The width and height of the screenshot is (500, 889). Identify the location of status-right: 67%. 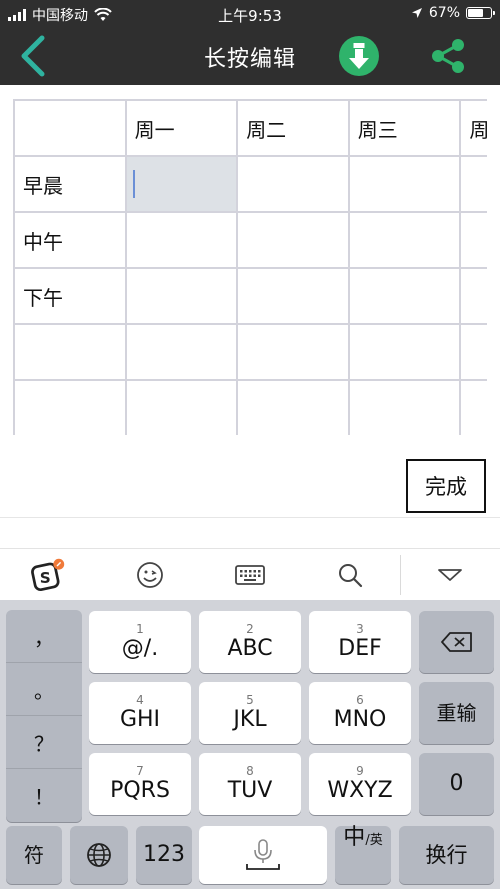
(453, 13).